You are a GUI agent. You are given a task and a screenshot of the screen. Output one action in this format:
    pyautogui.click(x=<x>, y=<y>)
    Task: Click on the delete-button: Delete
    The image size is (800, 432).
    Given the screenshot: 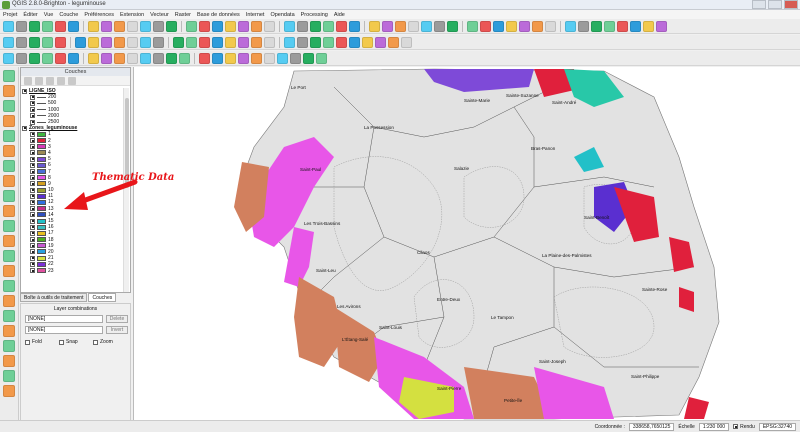 What is the action you would take?
    pyautogui.click(x=117, y=319)
    